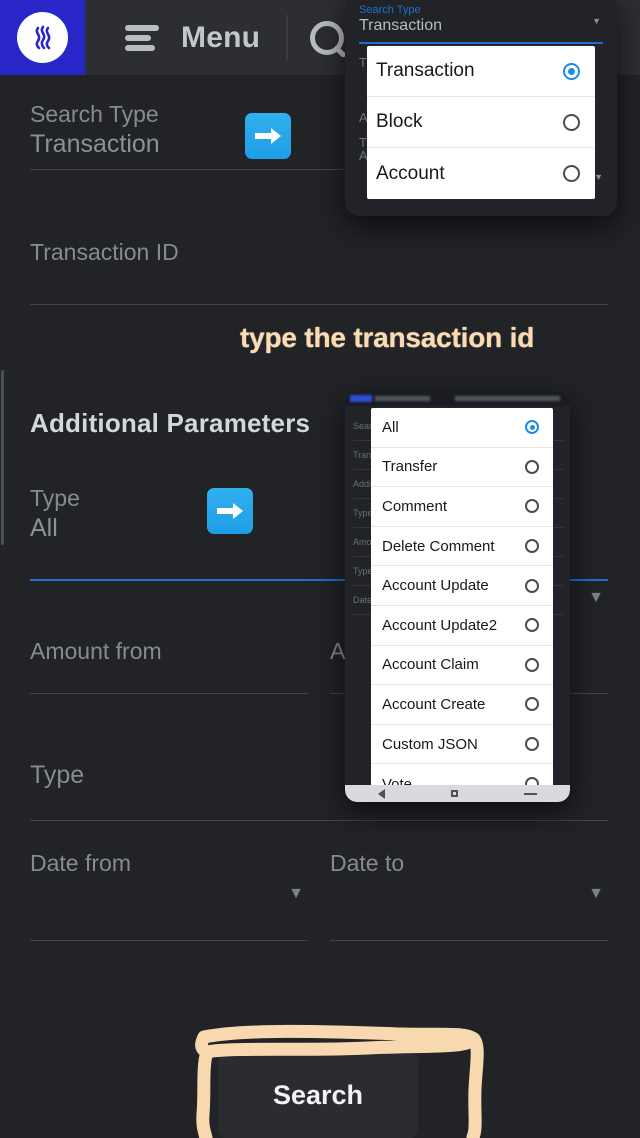 This screenshot has height=1138, width=640. Describe the element at coordinates (318, 1095) in the screenshot. I see `search-button: Search` at that location.